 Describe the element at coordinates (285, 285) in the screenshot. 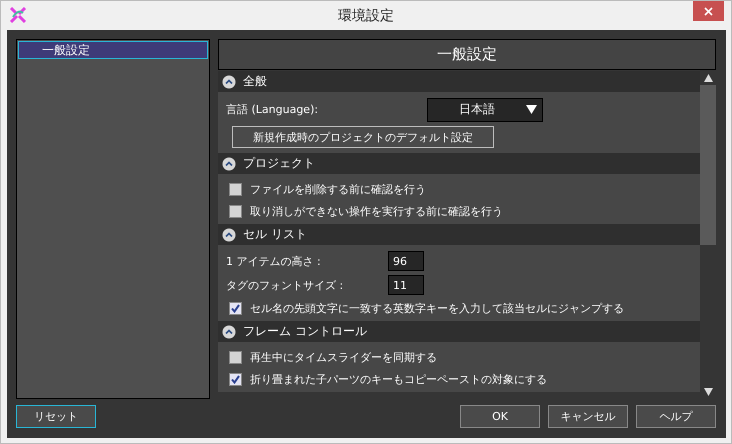

I see `setting-label: タグのフォントサイズ :` at that location.